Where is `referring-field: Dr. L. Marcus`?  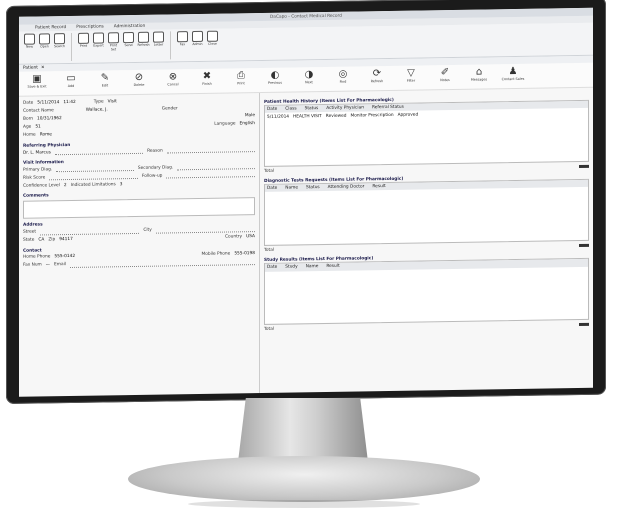
referring-field: Dr. L. Marcus is located at coordinates (37, 153).